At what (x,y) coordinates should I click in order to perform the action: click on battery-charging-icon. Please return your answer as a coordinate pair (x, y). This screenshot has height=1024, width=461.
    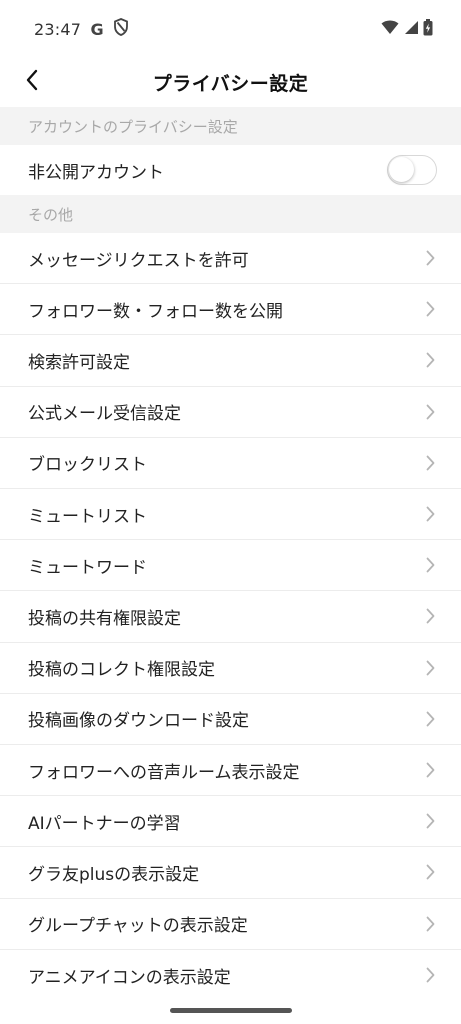
    Looking at the image, I should click on (428, 29).